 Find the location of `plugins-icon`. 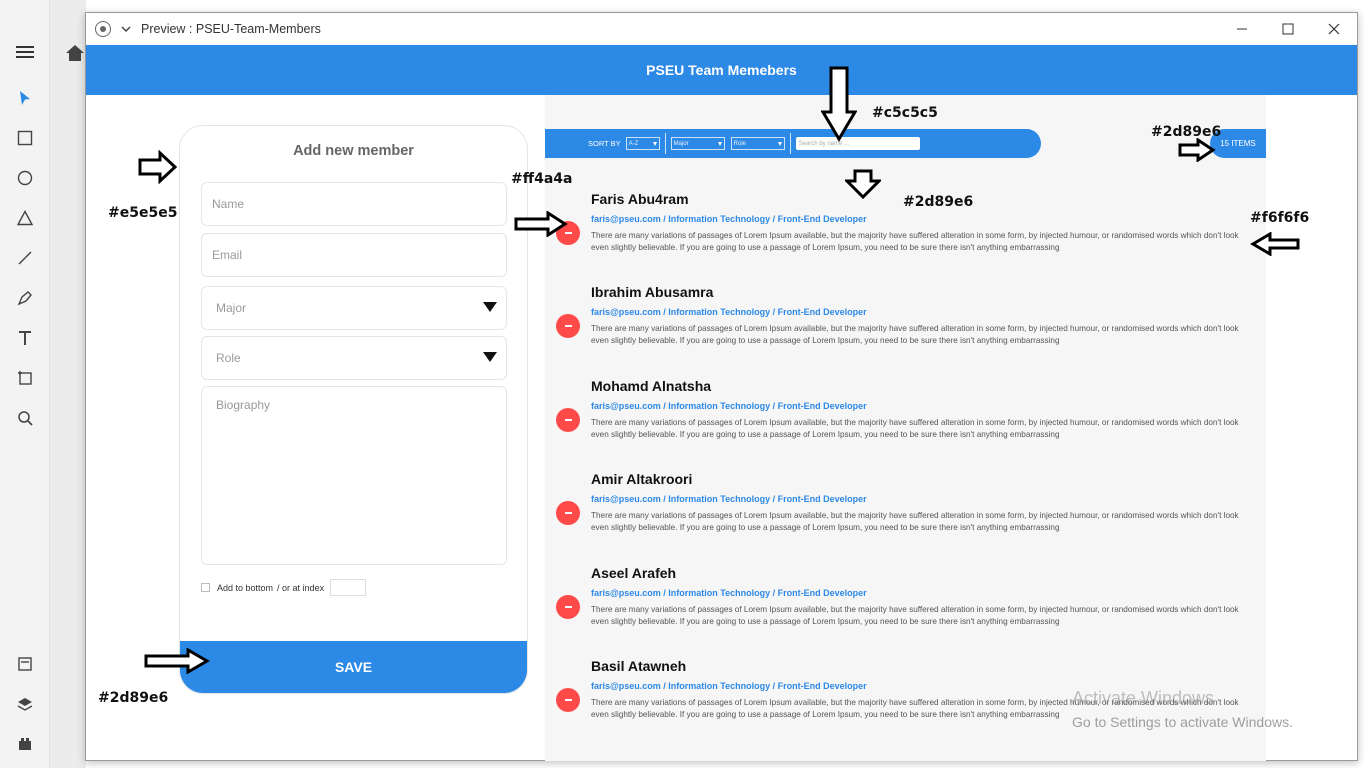

plugins-icon is located at coordinates (25, 744).